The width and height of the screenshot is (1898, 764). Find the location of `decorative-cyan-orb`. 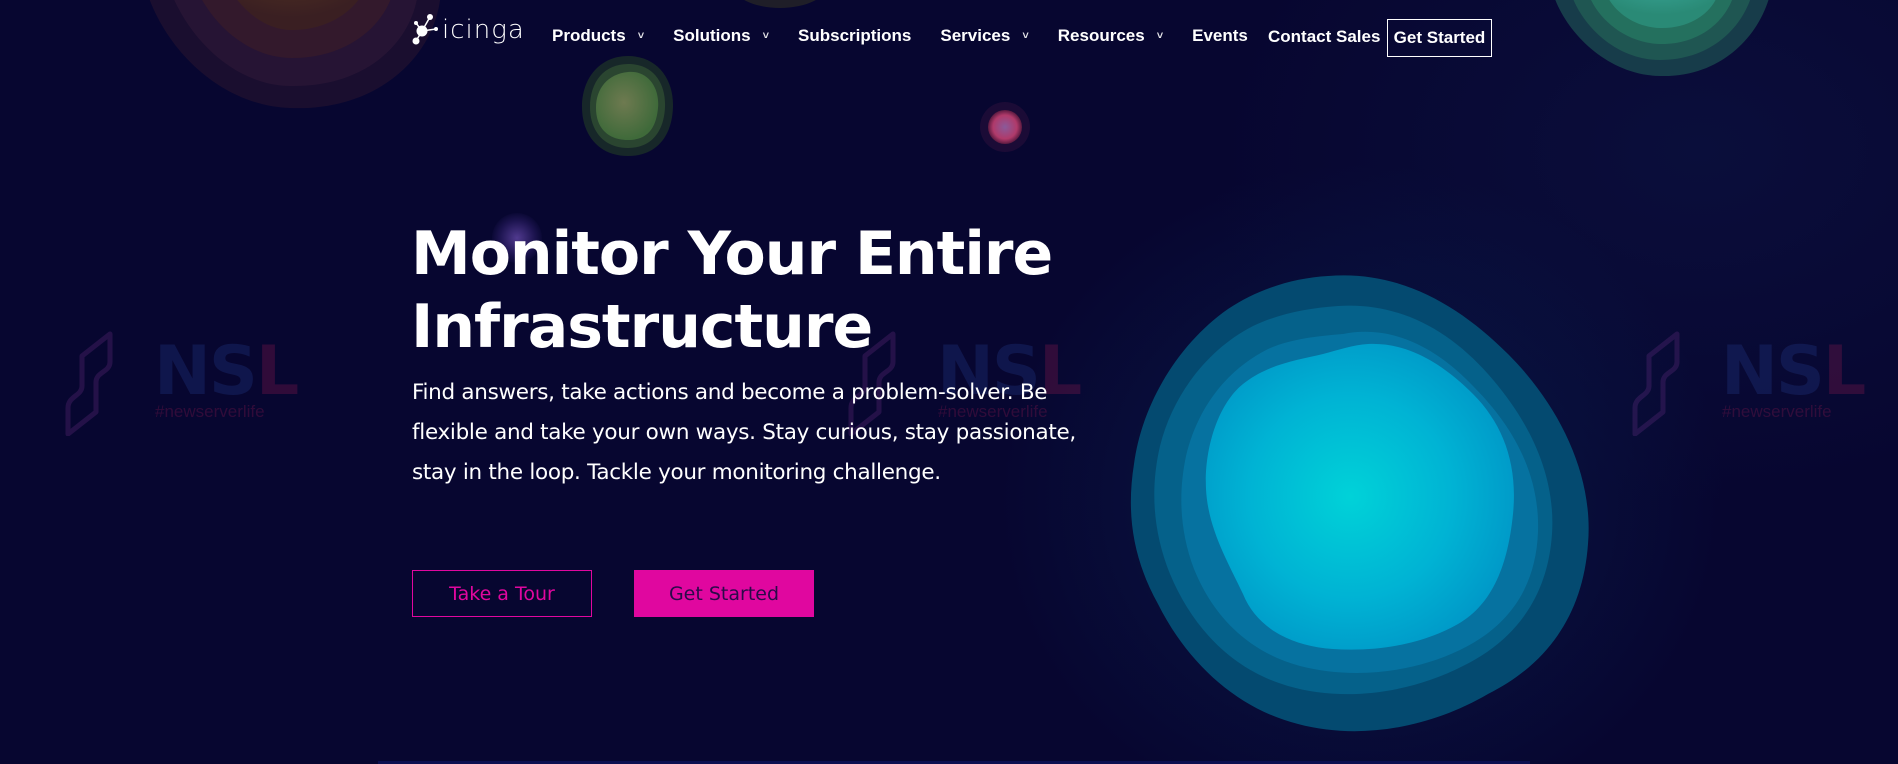

decorative-cyan-orb is located at coordinates (1359, 503).